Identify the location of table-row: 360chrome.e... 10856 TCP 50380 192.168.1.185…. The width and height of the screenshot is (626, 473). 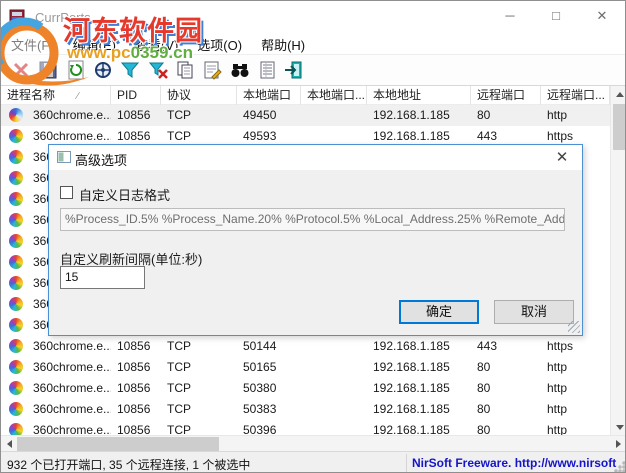
(305, 388).